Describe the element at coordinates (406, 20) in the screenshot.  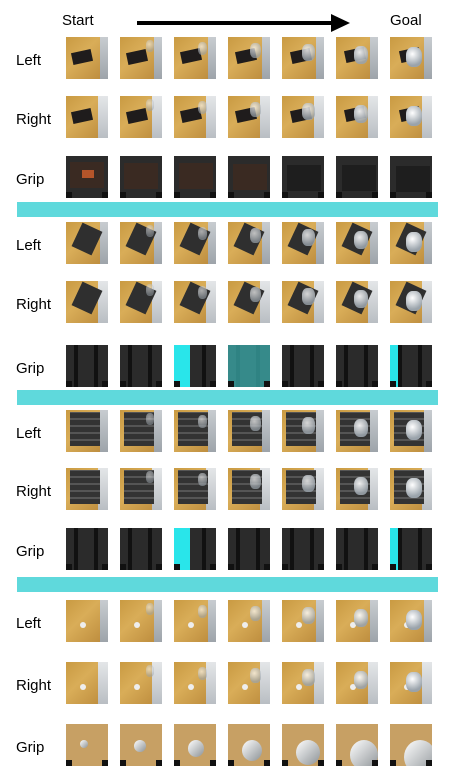
I see `goal-label: Goal` at that location.